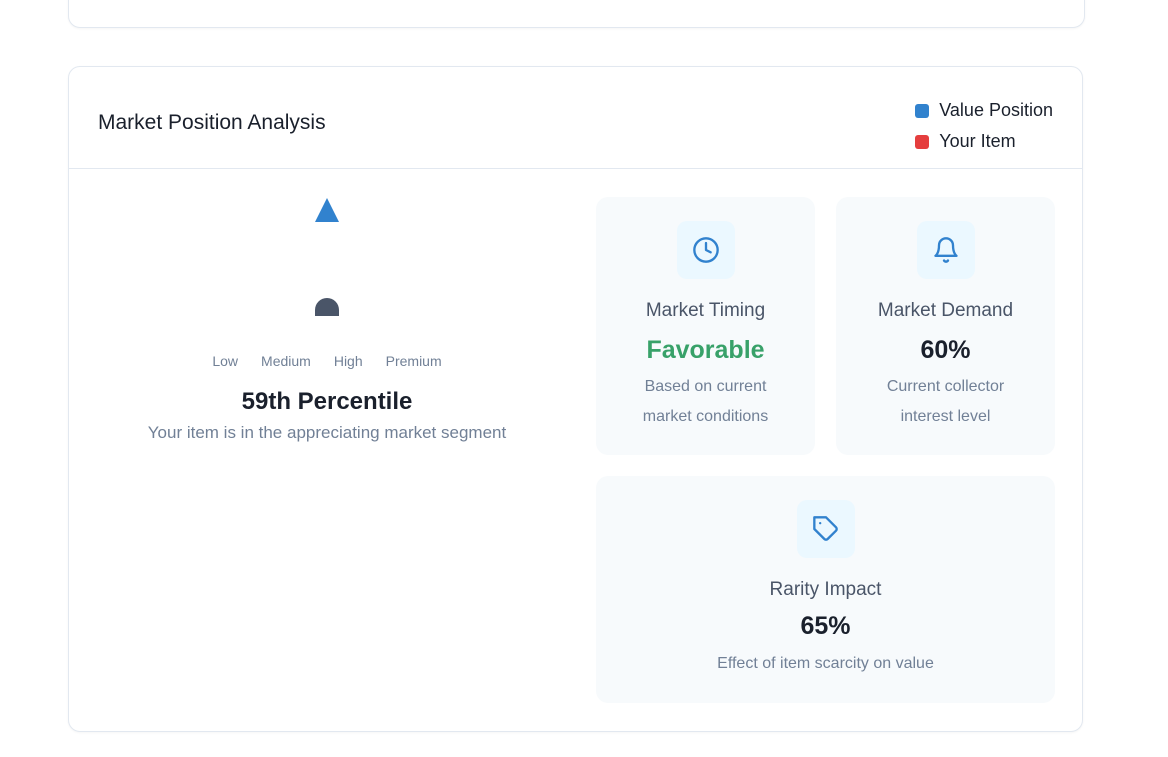 This screenshot has height=757, width=1168. I want to click on previous-card, so click(576, 14).